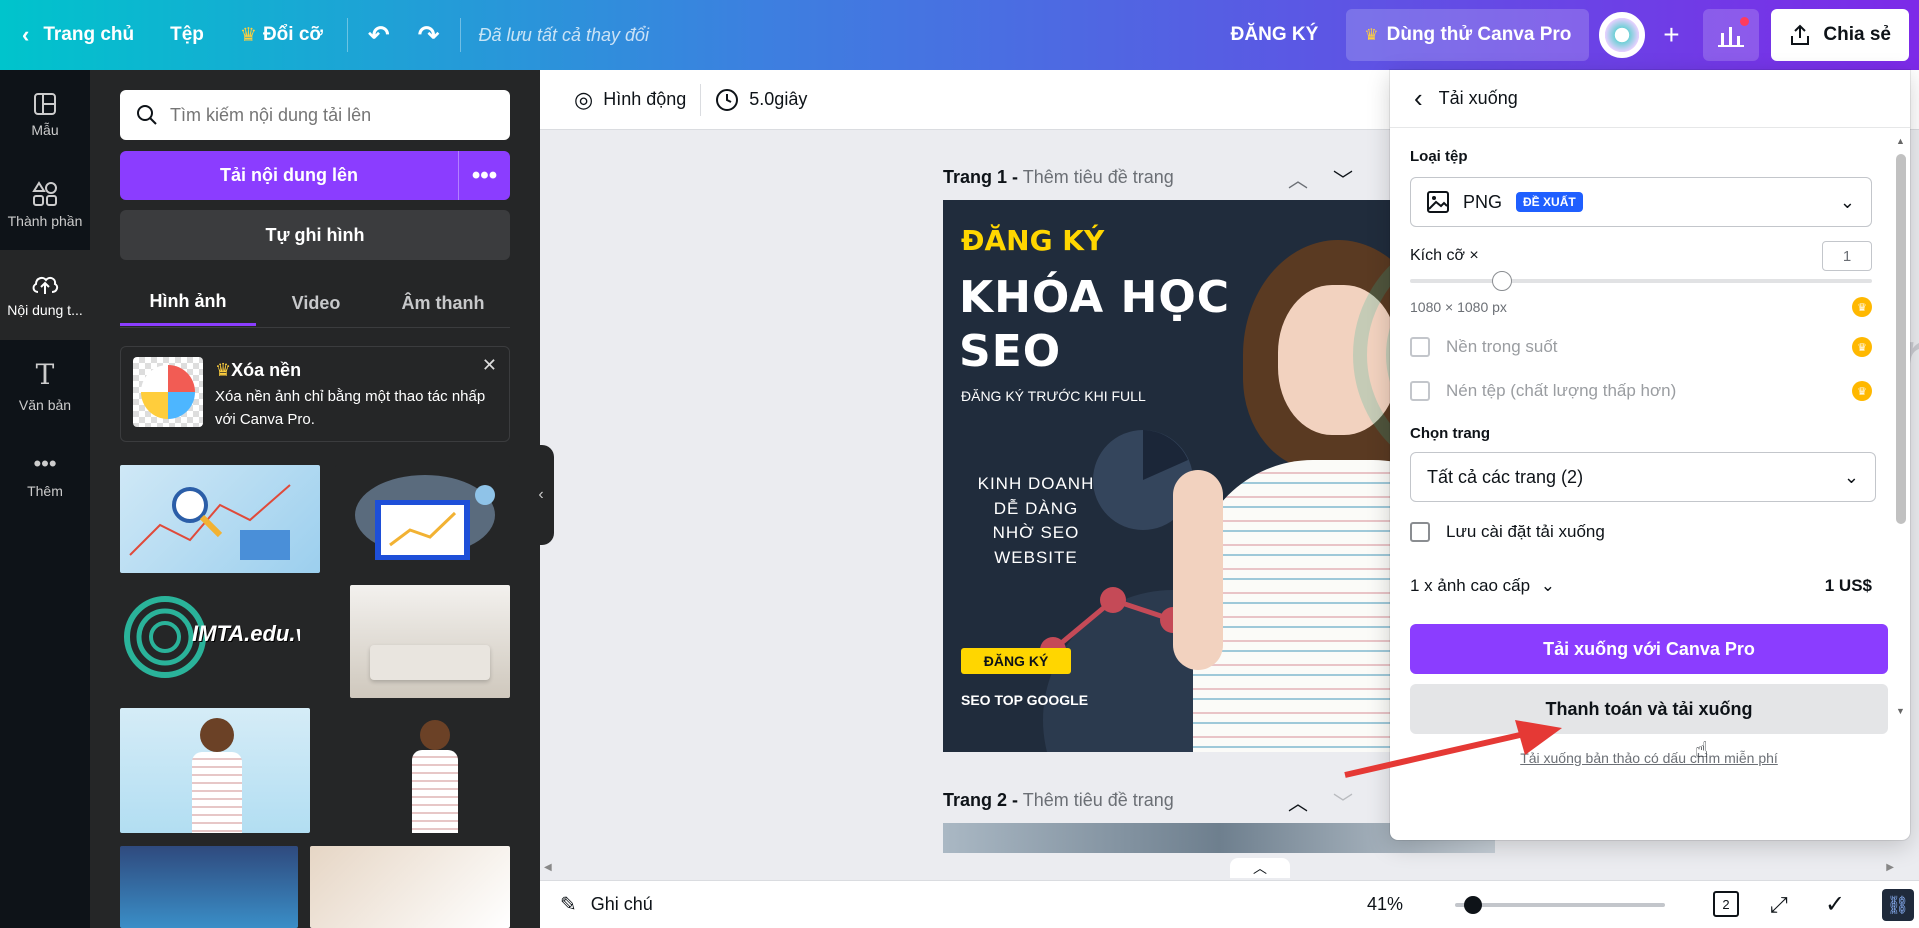 The width and height of the screenshot is (1919, 928). Describe the element at coordinates (1840, 35) in the screenshot. I see `share-button: Chia sẻ` at that location.